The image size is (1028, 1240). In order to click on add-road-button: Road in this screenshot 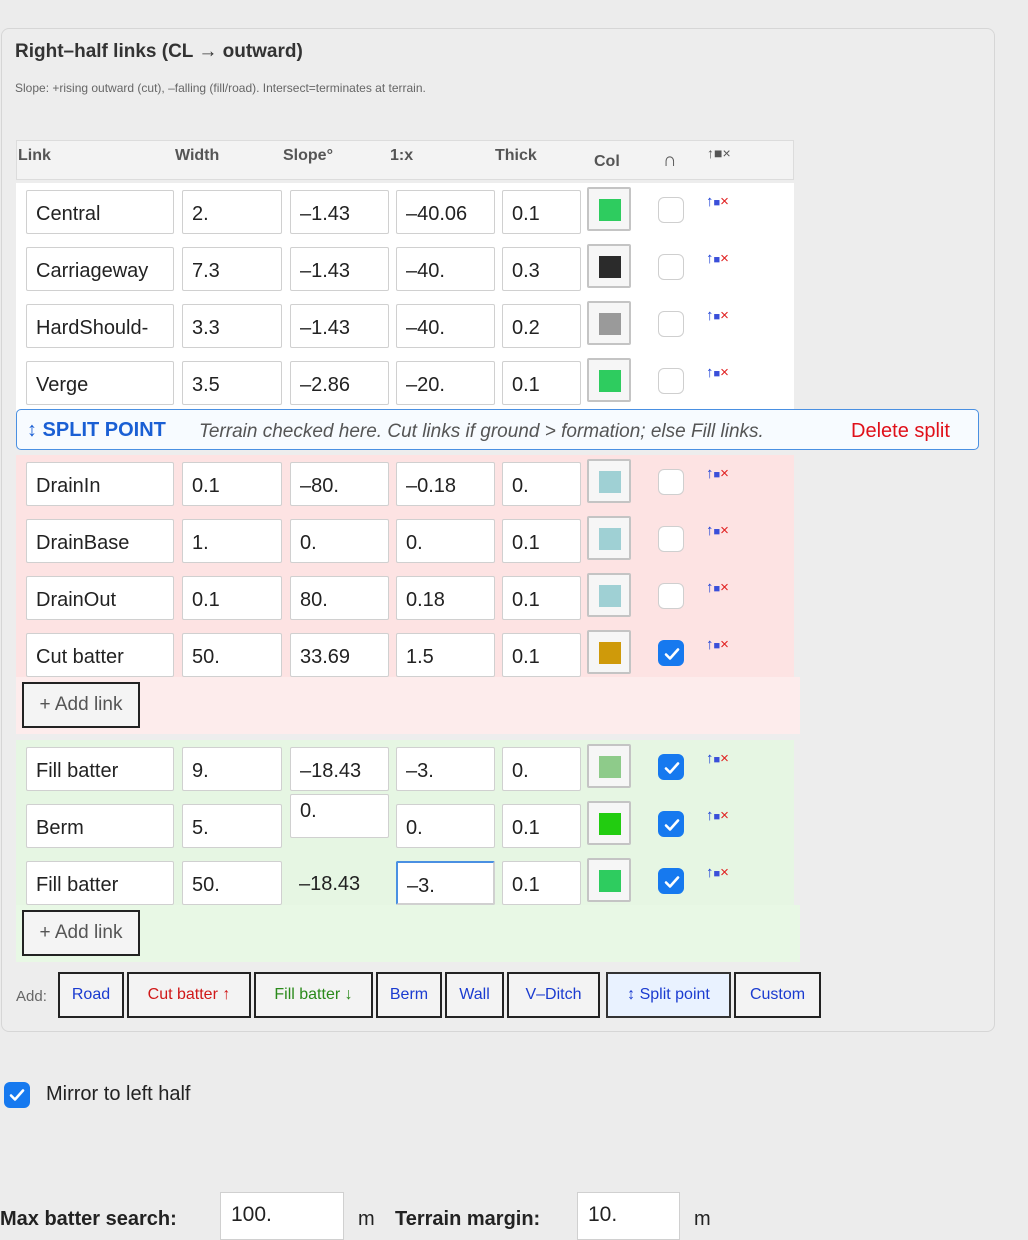, I will do `click(91, 995)`.